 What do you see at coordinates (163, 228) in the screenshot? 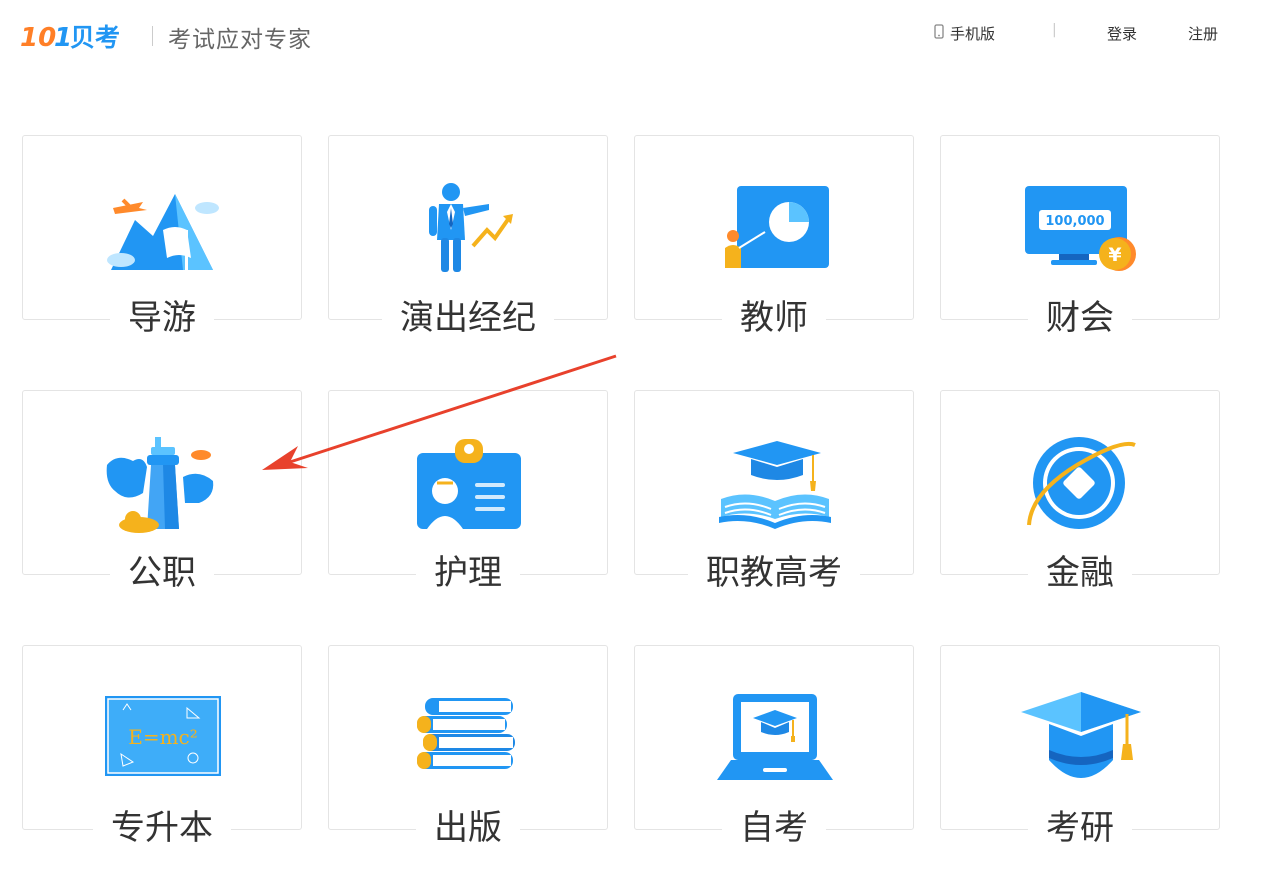
I see `mountain-flag-icon` at bounding box center [163, 228].